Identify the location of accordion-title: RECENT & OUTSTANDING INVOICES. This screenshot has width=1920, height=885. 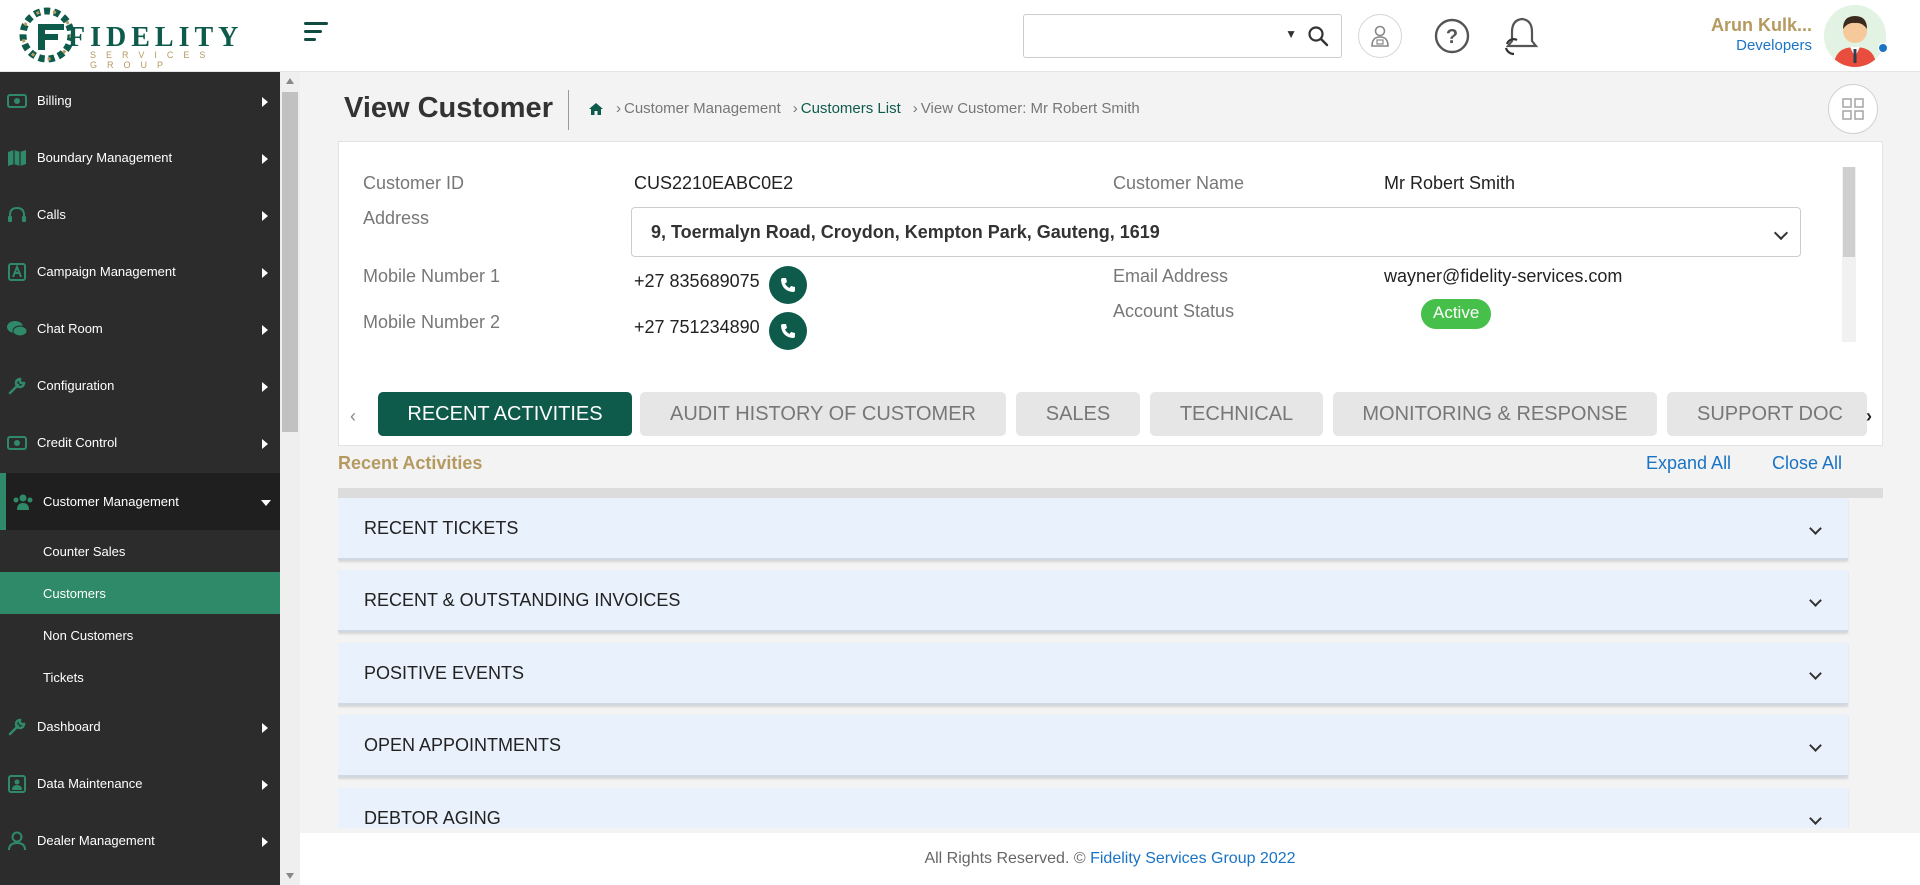
(522, 599).